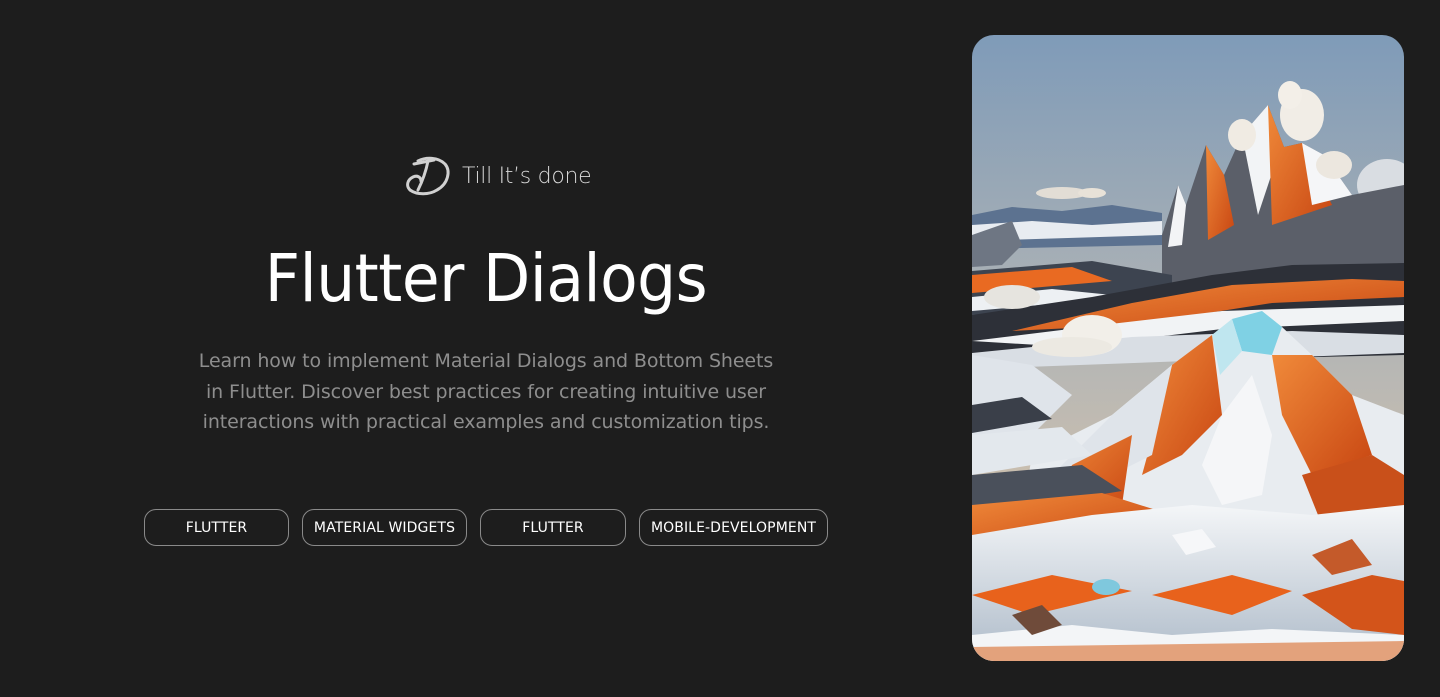 The height and width of the screenshot is (697, 1440). I want to click on brand-link: Till It’s done, so click(498, 176).